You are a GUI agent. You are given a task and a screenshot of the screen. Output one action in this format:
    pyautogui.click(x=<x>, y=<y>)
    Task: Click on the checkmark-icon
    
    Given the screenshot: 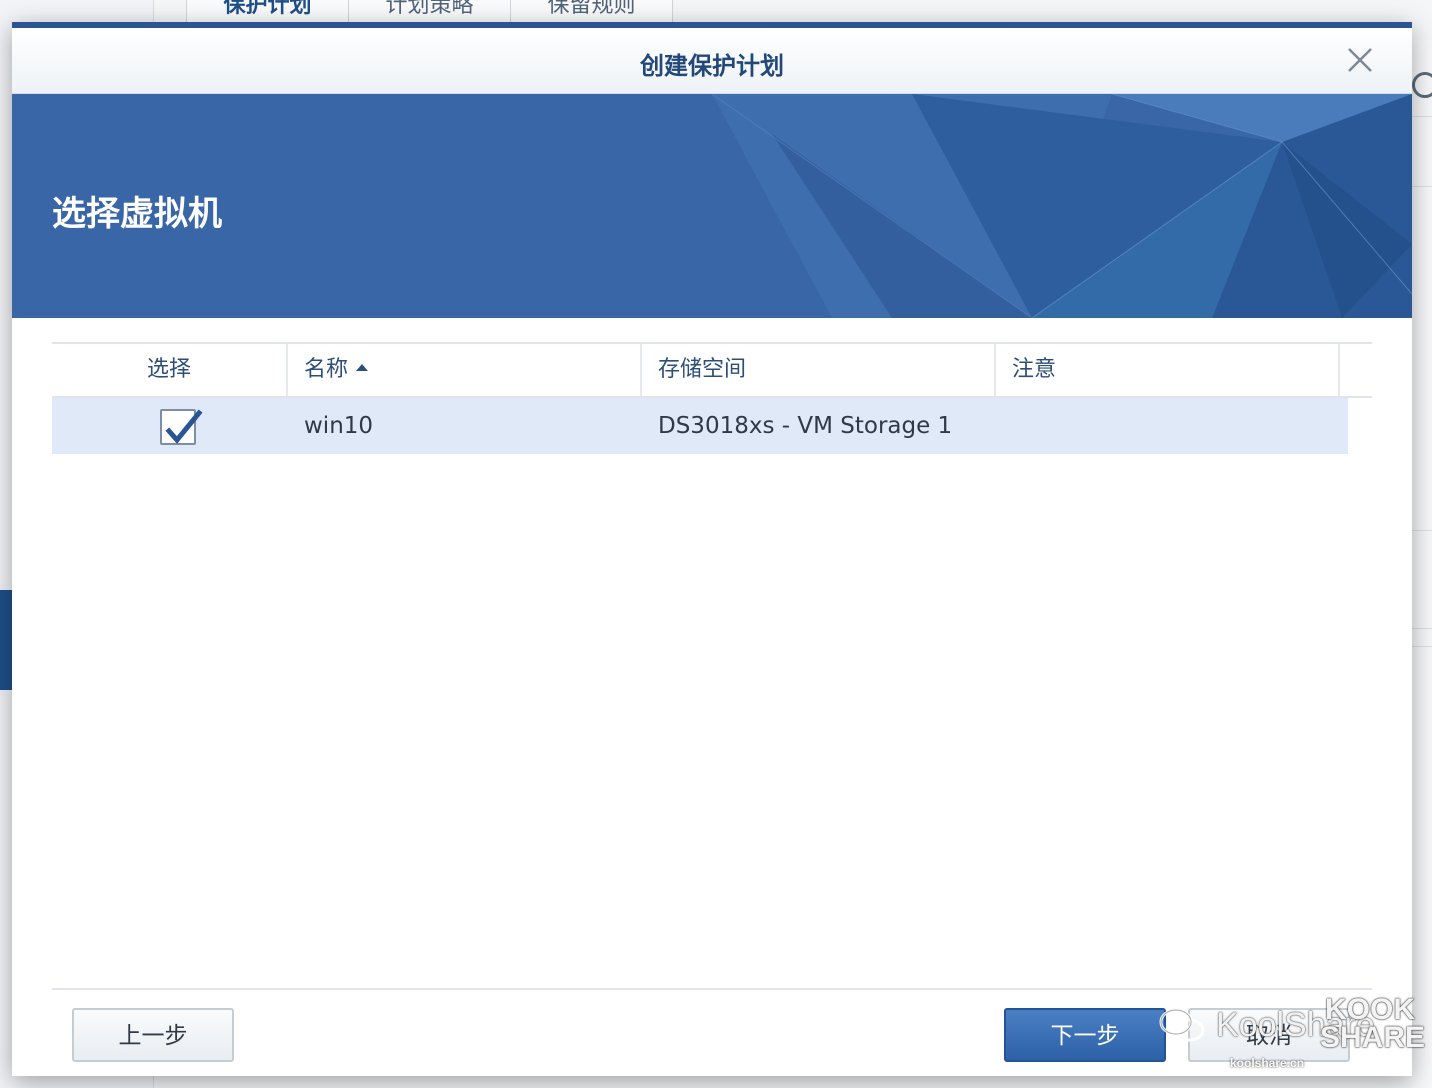 What is the action you would take?
    pyautogui.click(x=184, y=426)
    